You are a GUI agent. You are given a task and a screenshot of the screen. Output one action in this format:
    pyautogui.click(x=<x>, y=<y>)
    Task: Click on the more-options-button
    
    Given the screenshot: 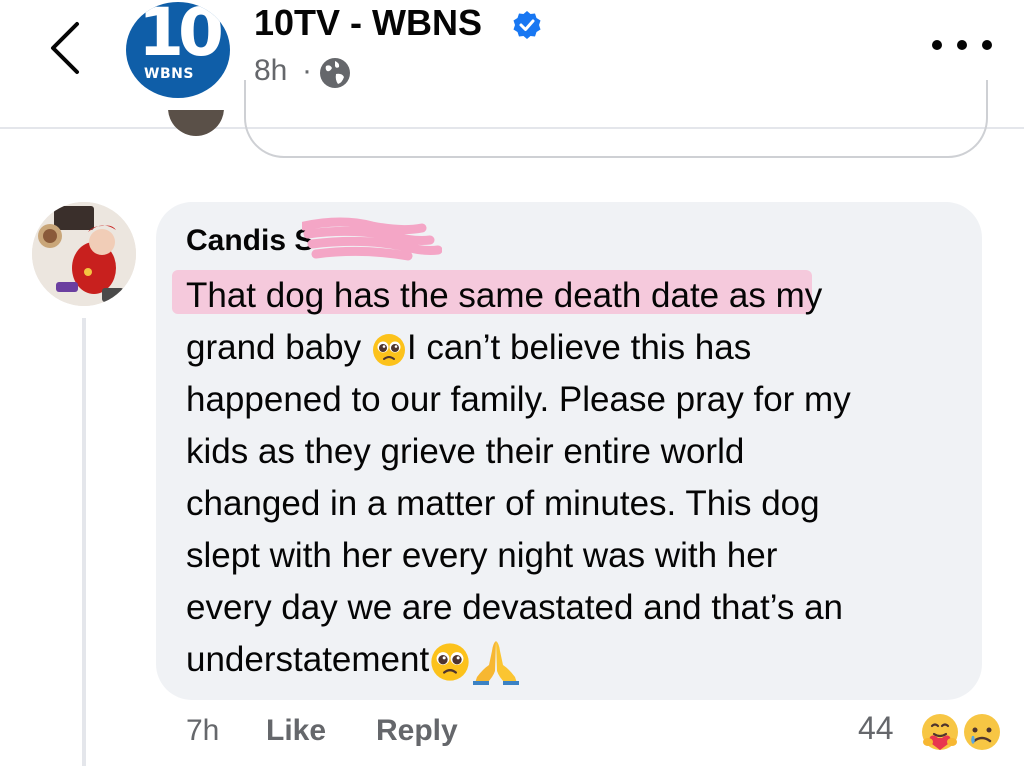 What is the action you would take?
    pyautogui.click(x=962, y=45)
    